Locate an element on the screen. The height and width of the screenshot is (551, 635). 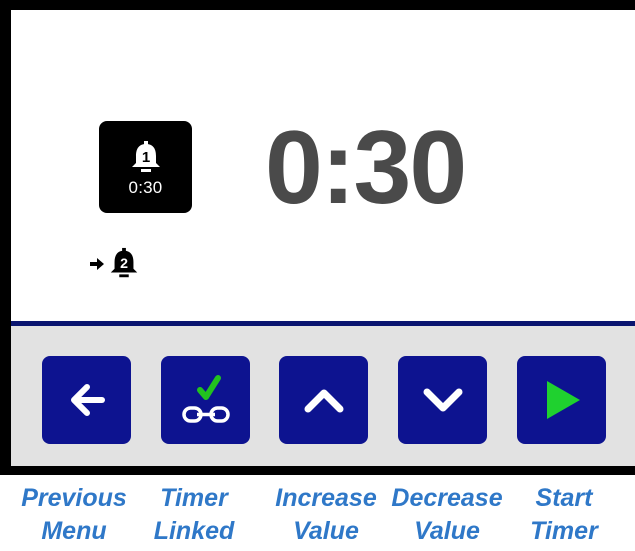
next-timer-indicator: 2 is located at coordinates (115, 264).